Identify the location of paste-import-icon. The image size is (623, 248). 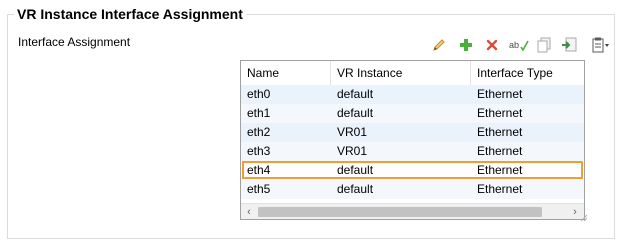
(569, 44).